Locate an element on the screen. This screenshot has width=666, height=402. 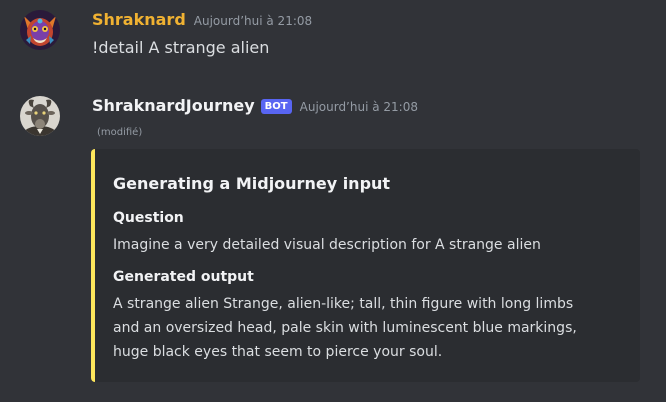
bot-avatar is located at coordinates (40, 116).